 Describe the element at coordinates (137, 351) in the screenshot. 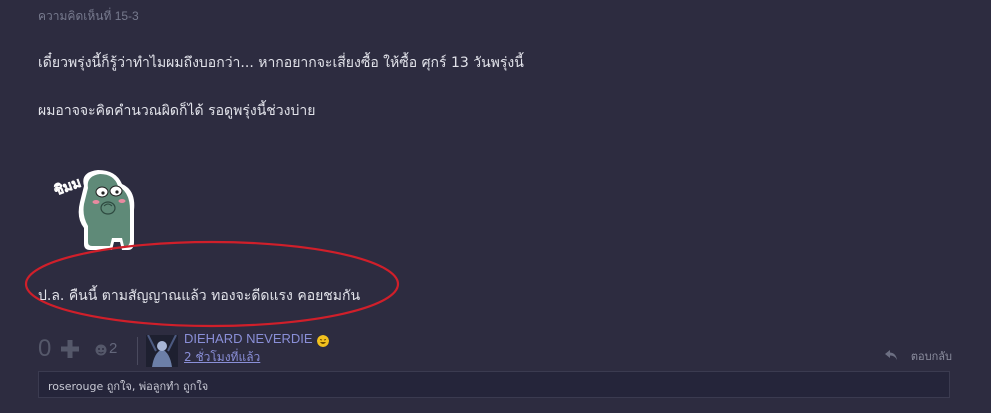

I see `footer-divider` at that location.